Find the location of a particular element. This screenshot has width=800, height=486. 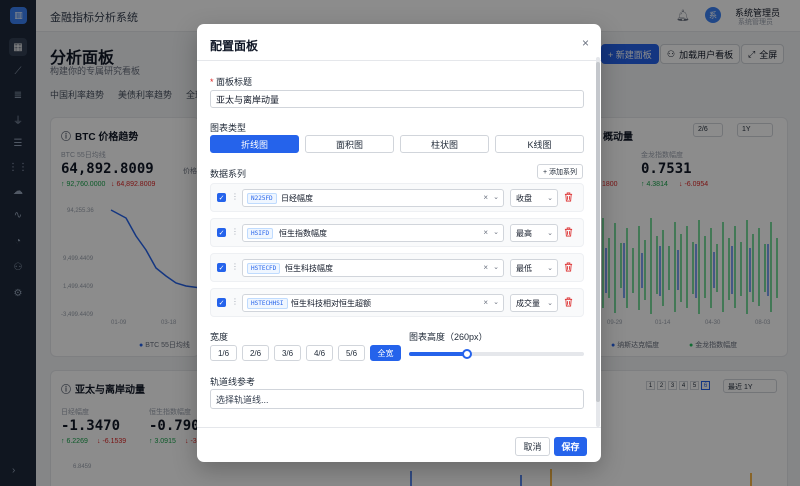

close-icon: × is located at coordinates (585, 43).